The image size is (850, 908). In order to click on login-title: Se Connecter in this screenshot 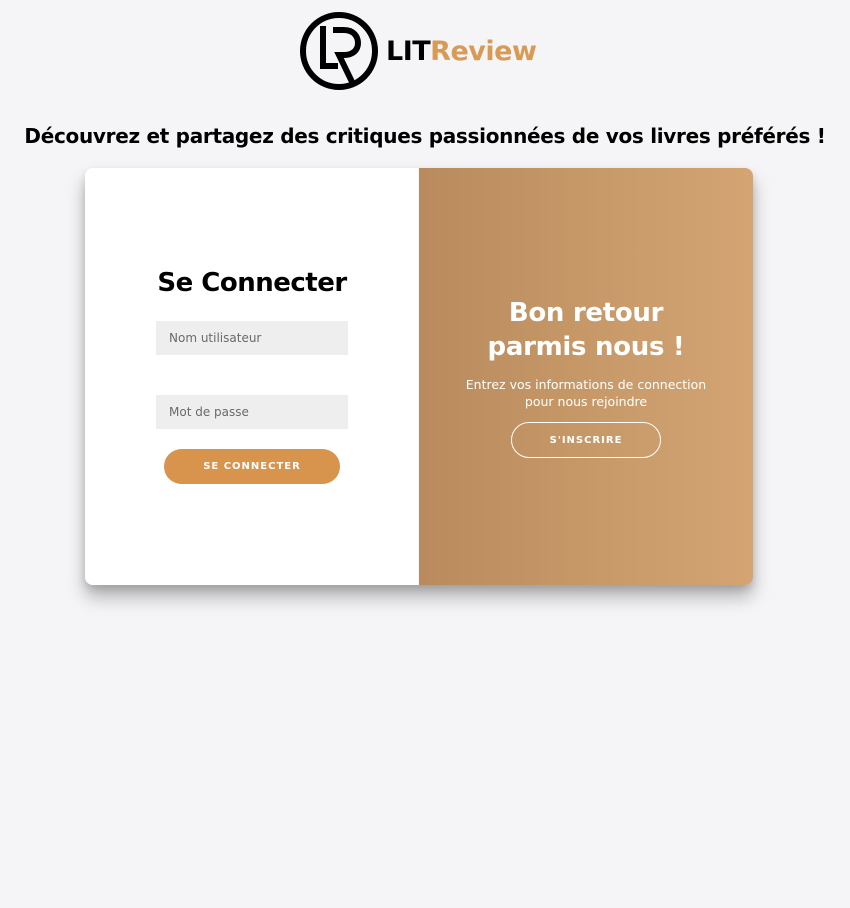, I will do `click(252, 283)`.